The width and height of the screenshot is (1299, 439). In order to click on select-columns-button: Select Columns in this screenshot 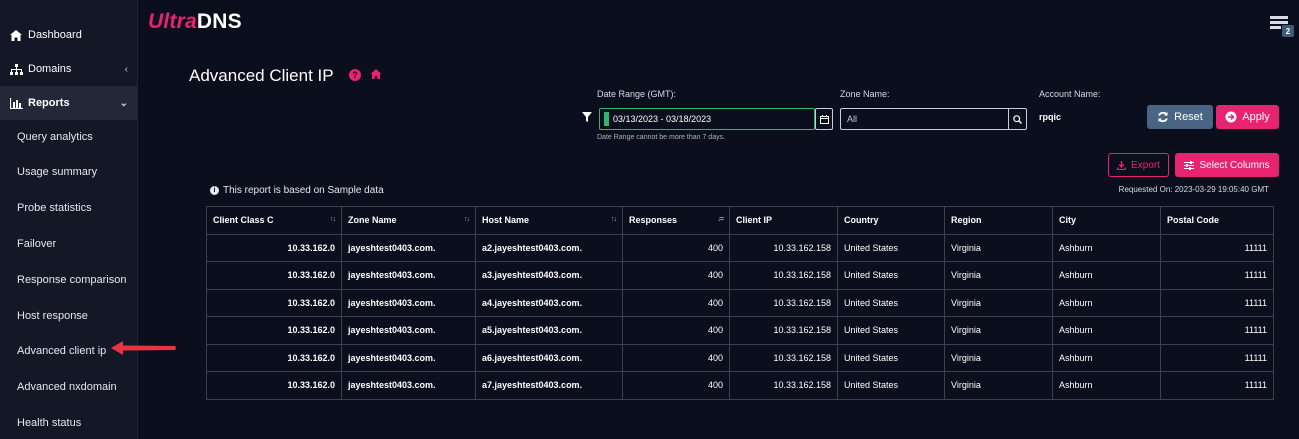, I will do `click(1227, 165)`.